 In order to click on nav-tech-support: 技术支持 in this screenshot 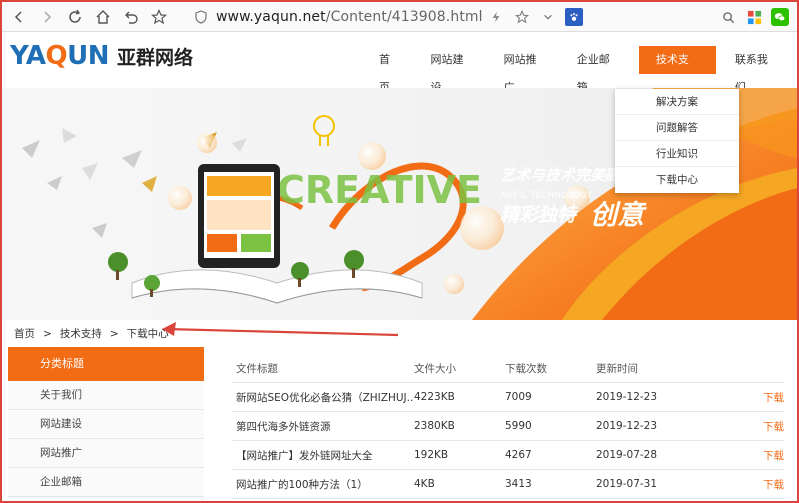, I will do `click(677, 70)`.